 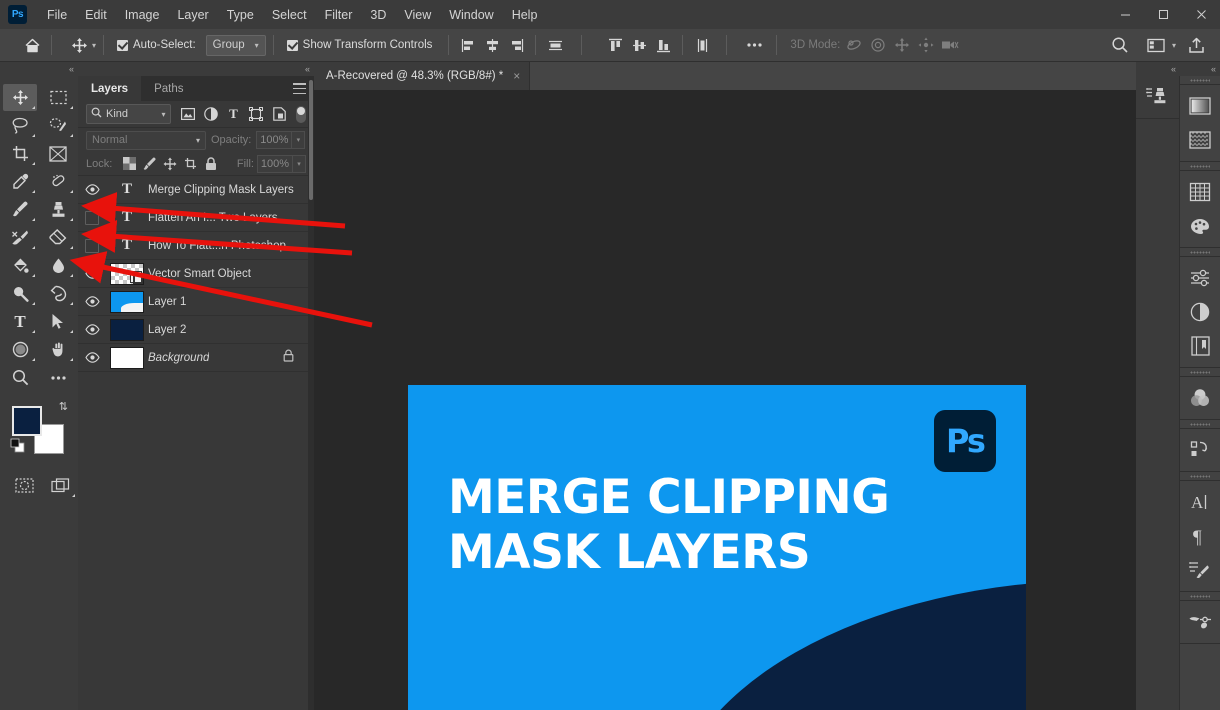 I want to click on clone-stamp-tool, so click(x=58, y=209).